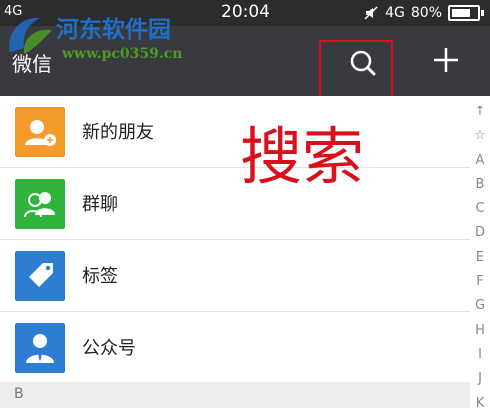 The image size is (490, 416). Describe the element at coordinates (40, 204) in the screenshot. I see `group-chat-icon` at that location.